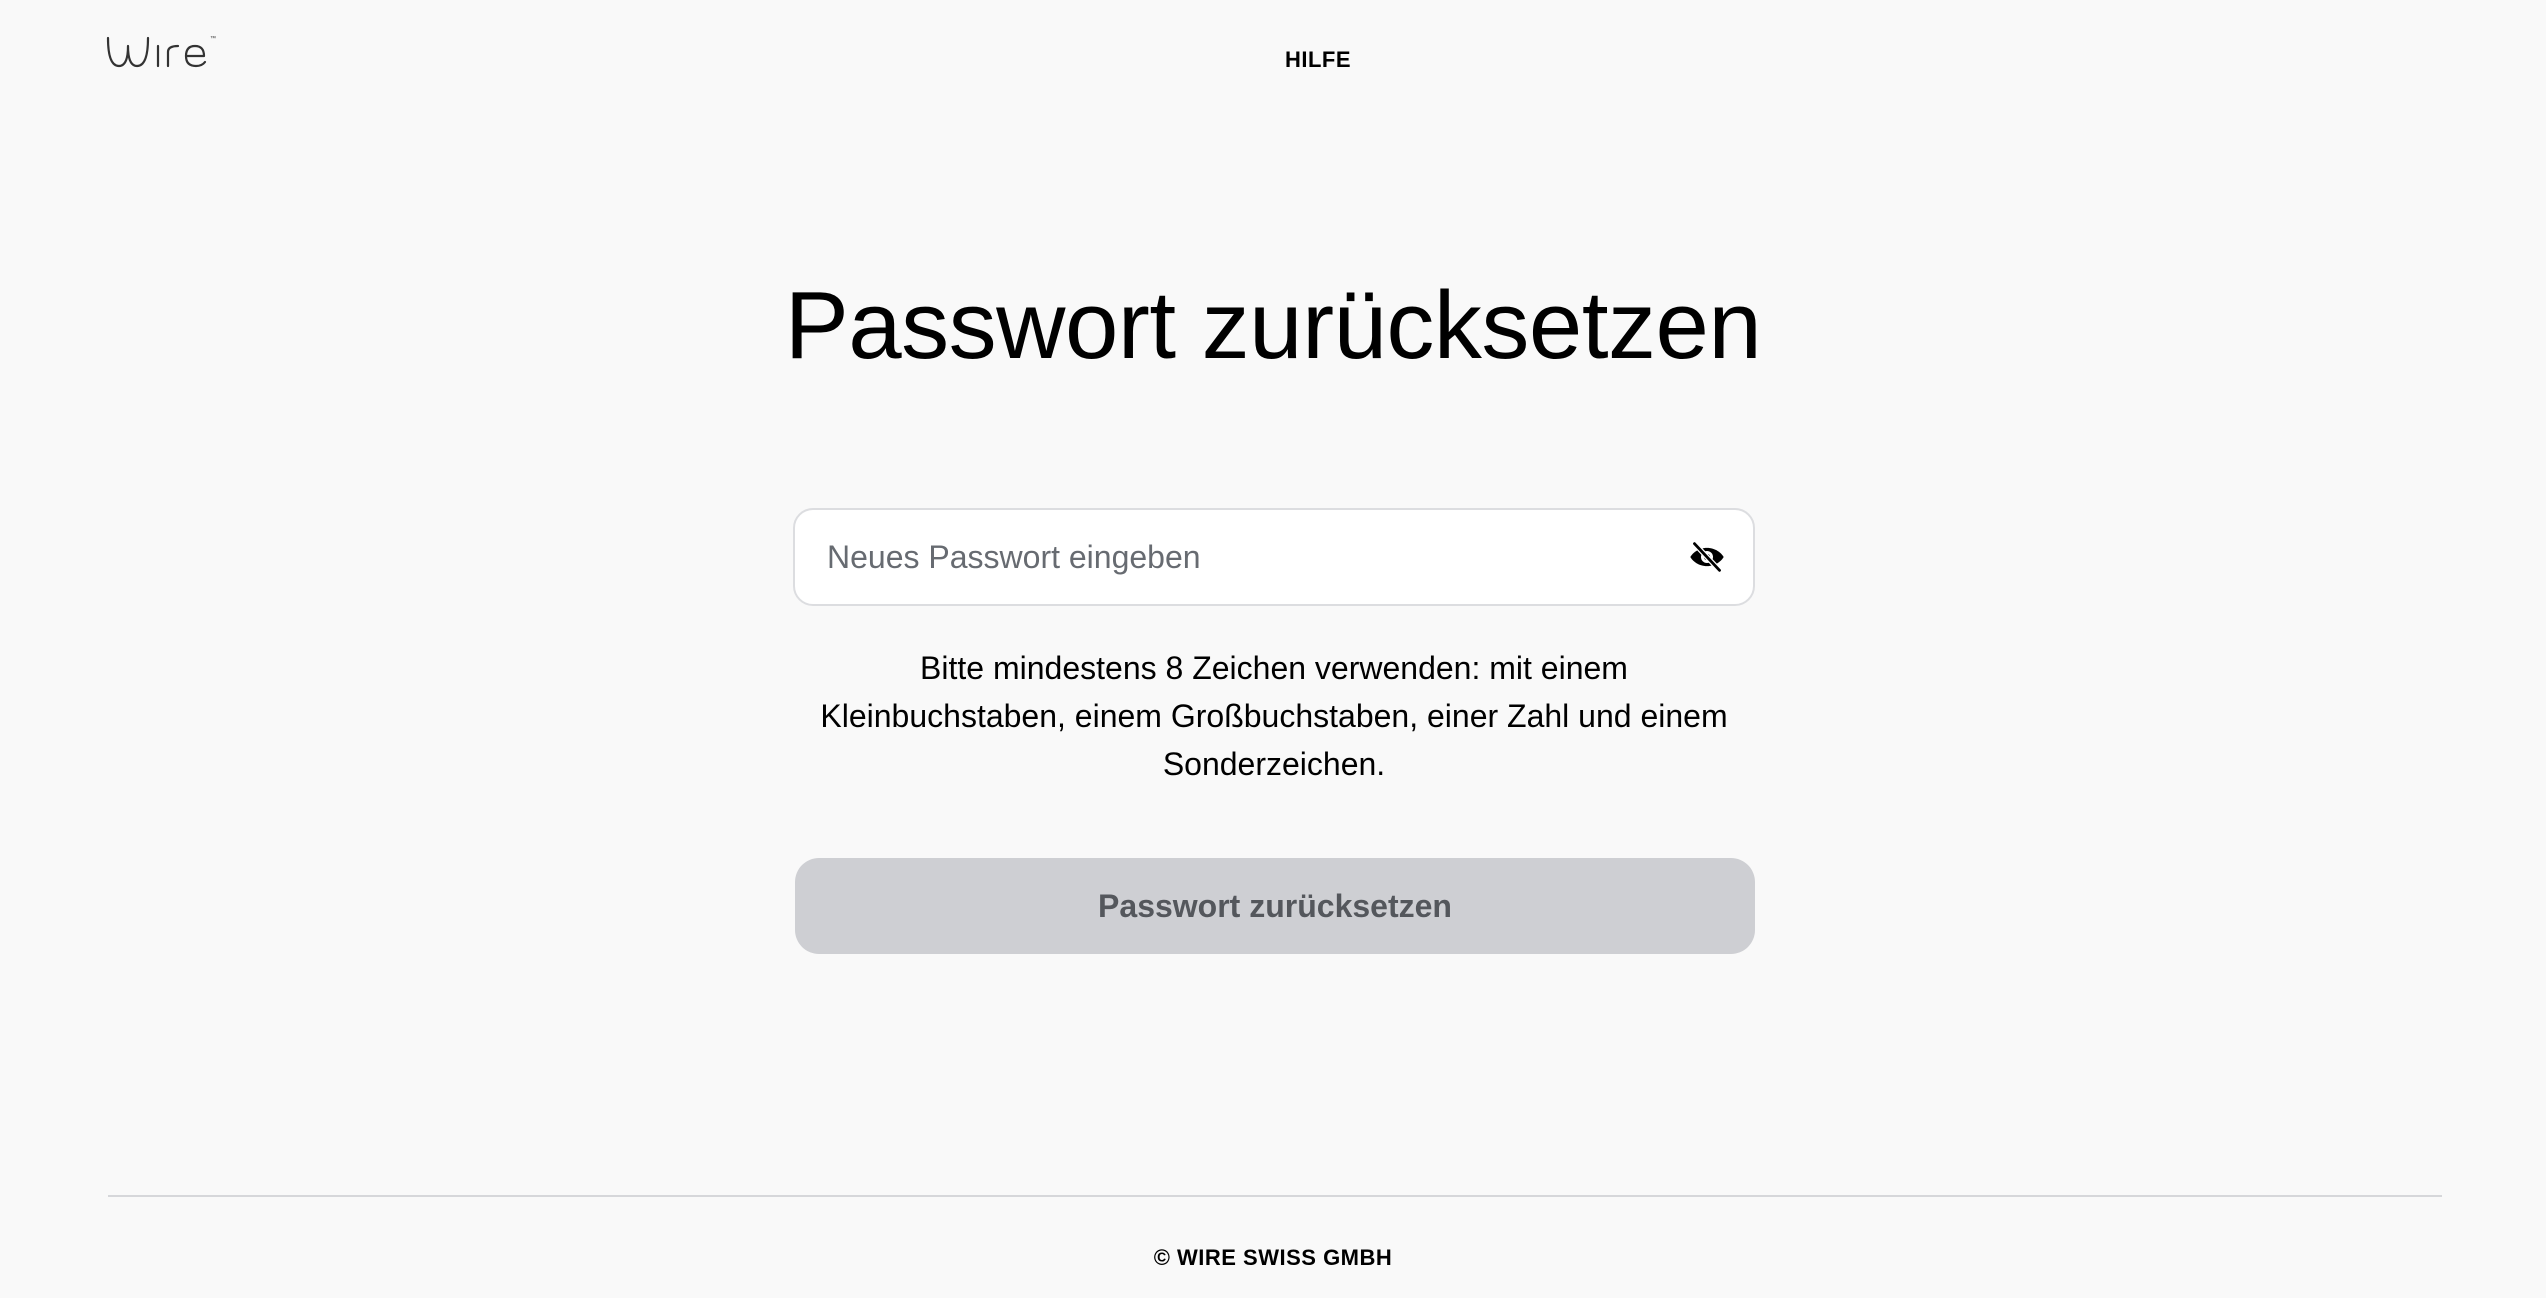 Image resolution: width=2546 pixels, height=1298 pixels. What do you see at coordinates (1273, 1257) in the screenshot?
I see `footer-copyright: © WIRE SWISS GMBH` at bounding box center [1273, 1257].